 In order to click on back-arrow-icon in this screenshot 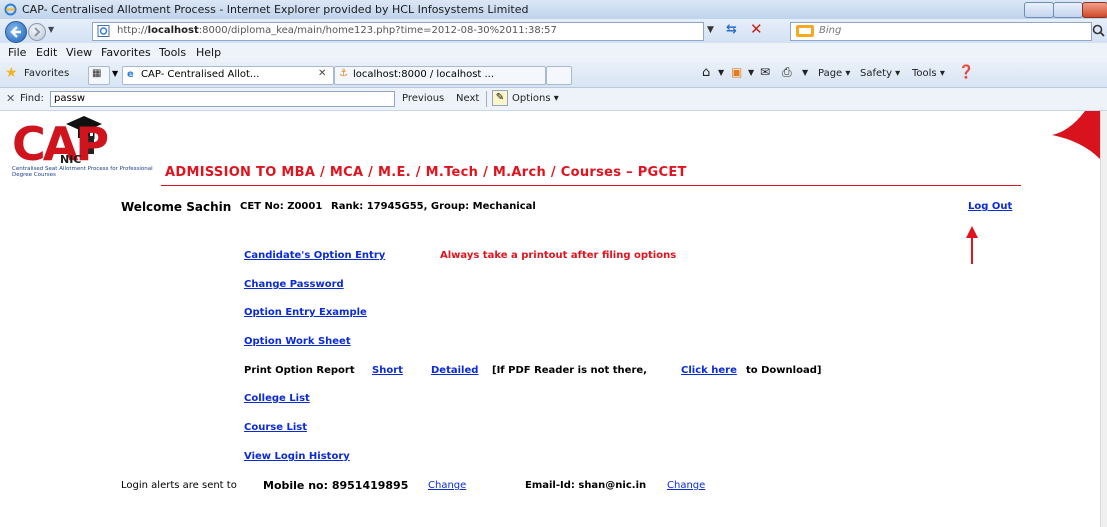, I will do `click(15, 32)`.